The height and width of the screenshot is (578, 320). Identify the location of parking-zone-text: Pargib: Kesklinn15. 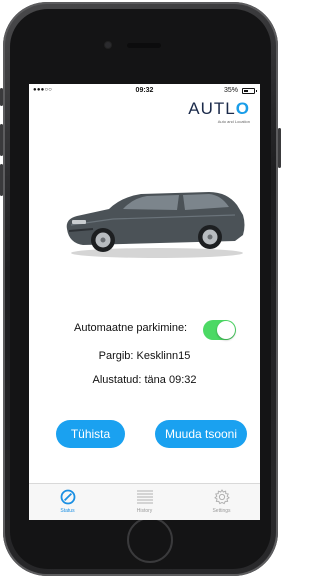
(144, 356).